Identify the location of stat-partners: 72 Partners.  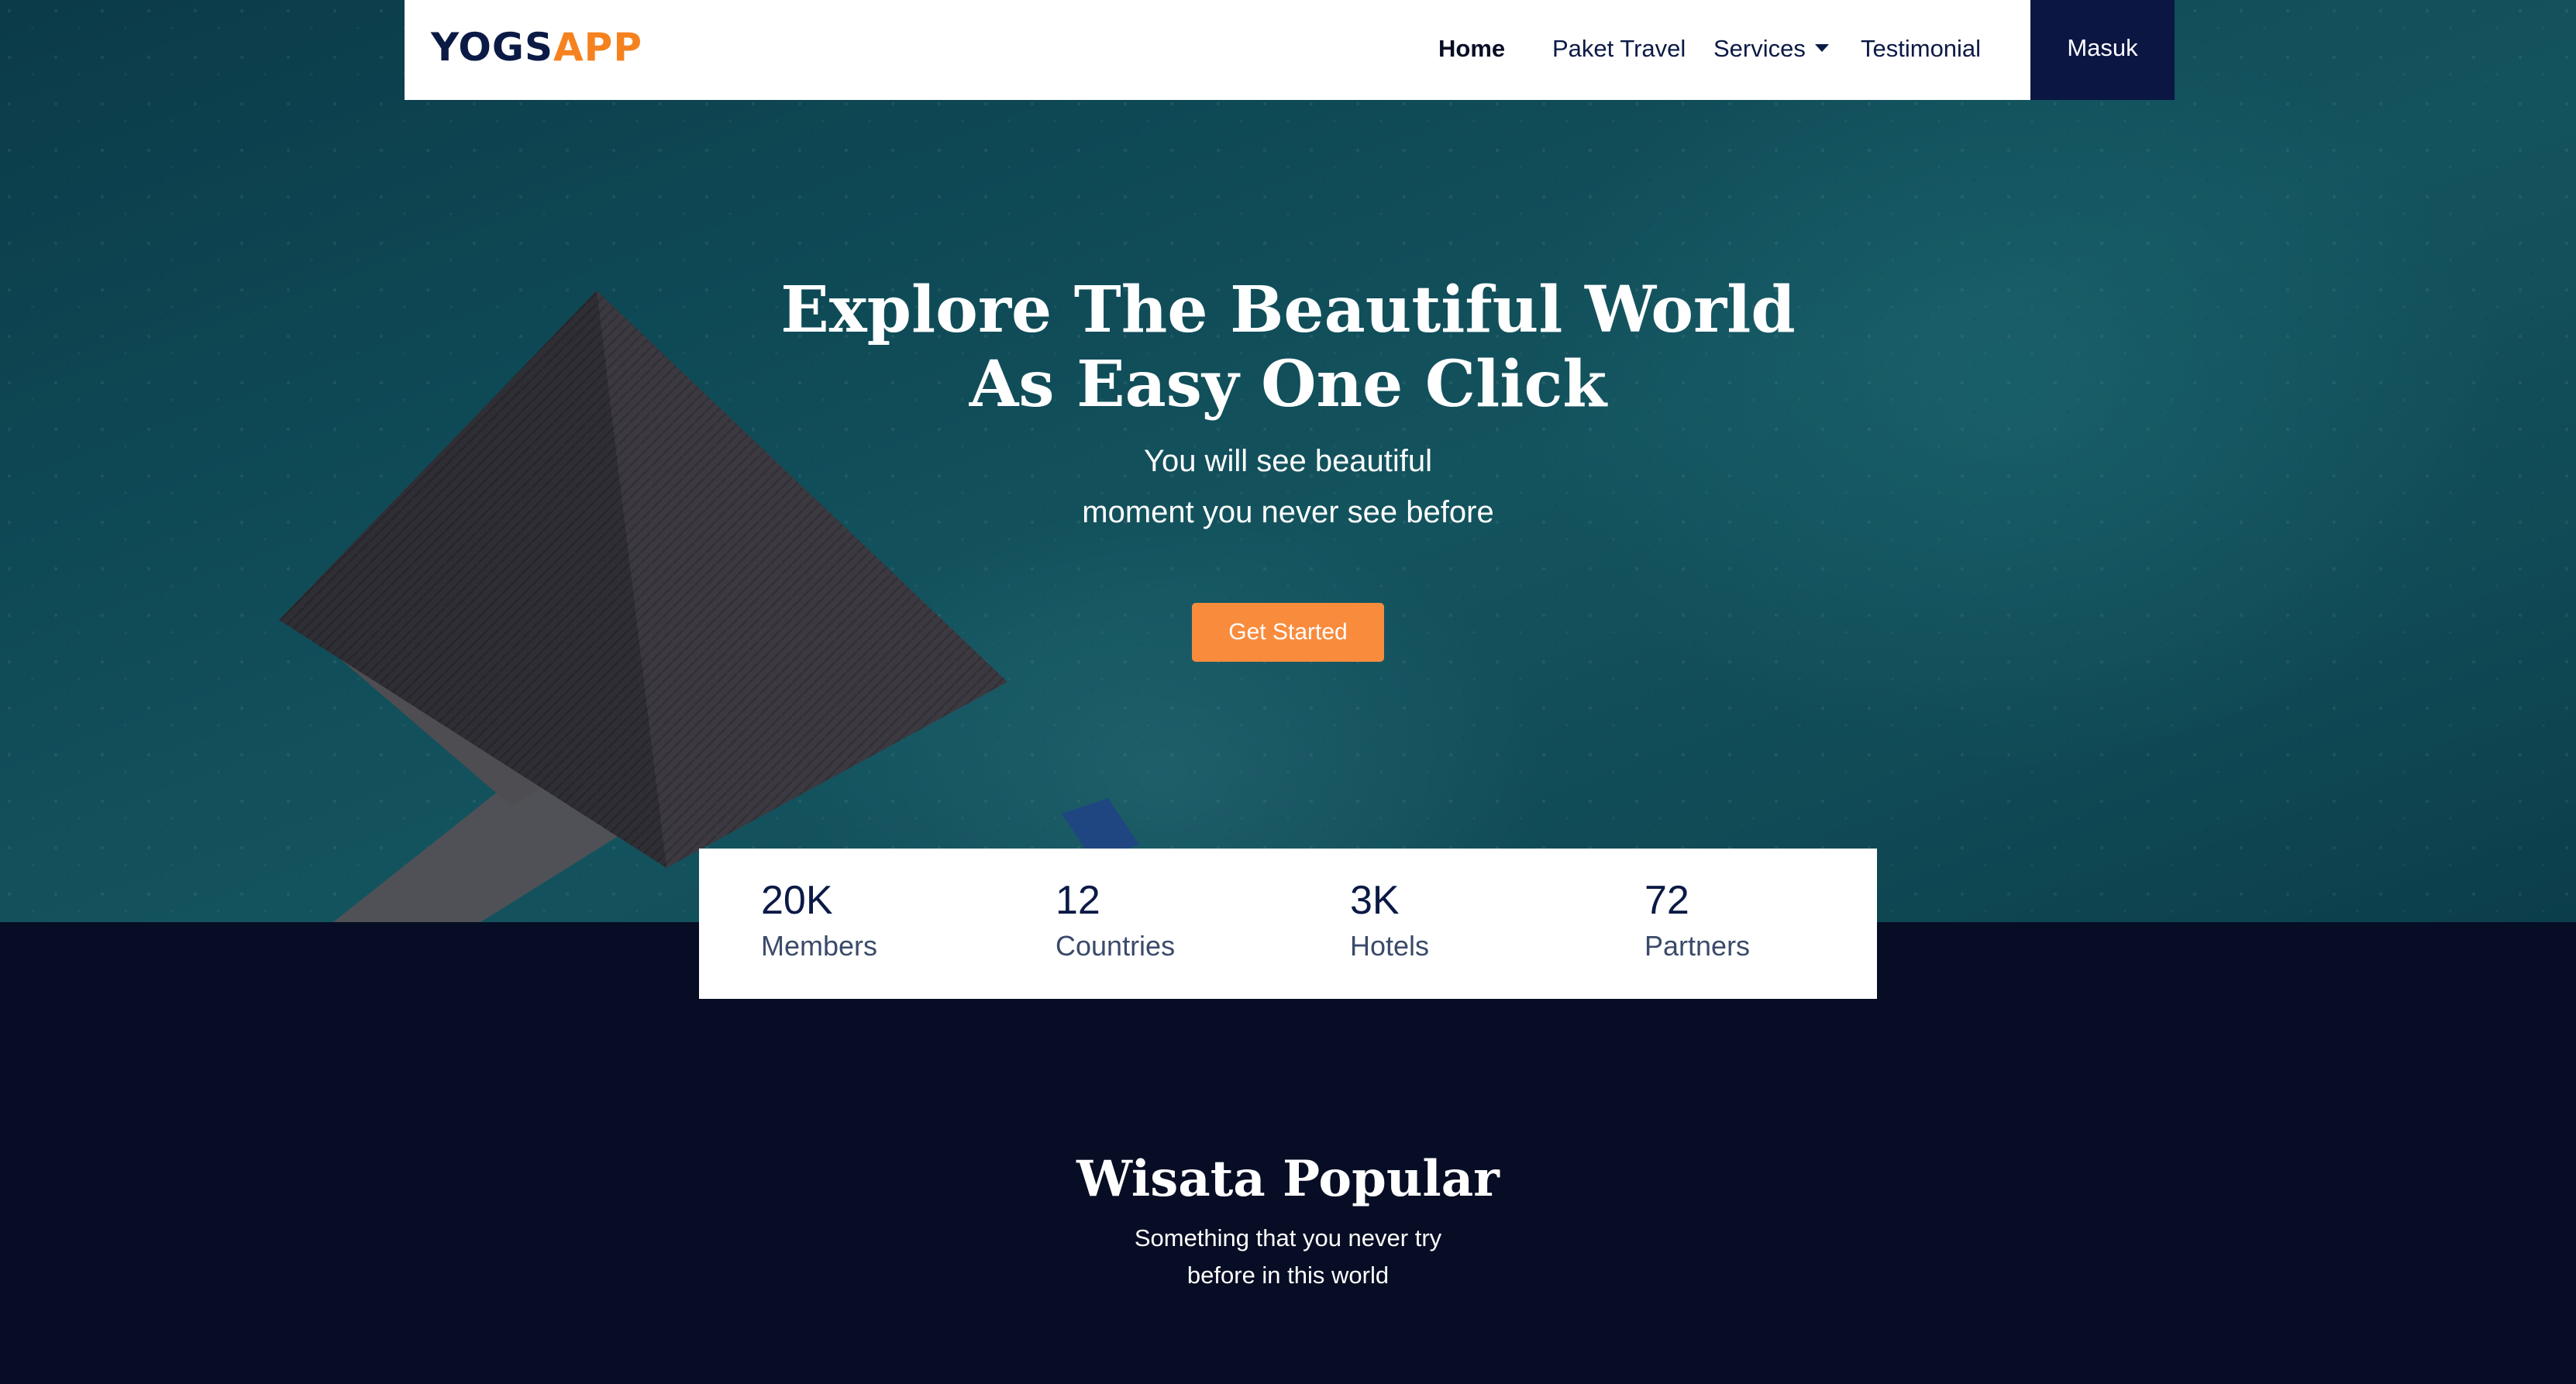
(1697, 922).